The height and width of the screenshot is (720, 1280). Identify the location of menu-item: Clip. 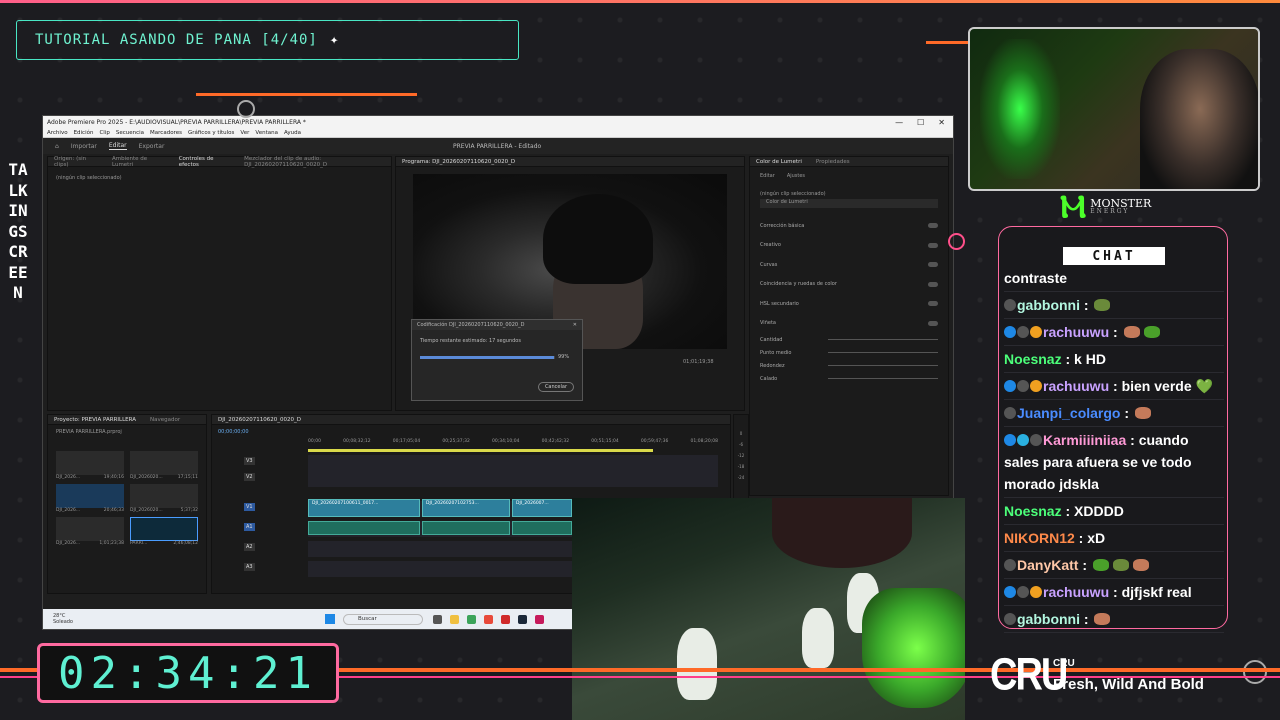
(104, 133).